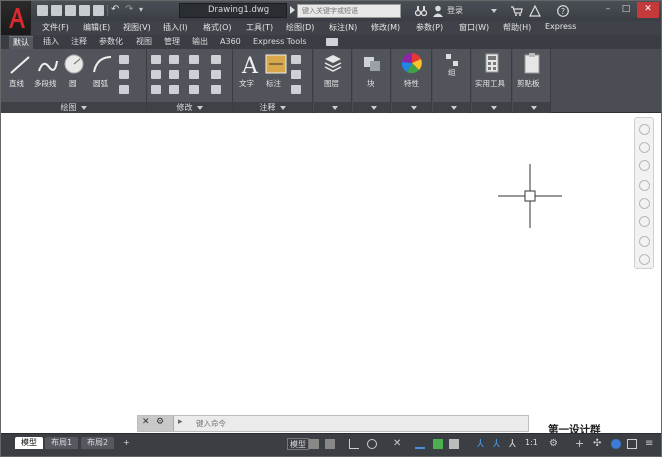 This screenshot has height=457, width=662. I want to click on modify-panel-footer: 修改, so click(189, 107).